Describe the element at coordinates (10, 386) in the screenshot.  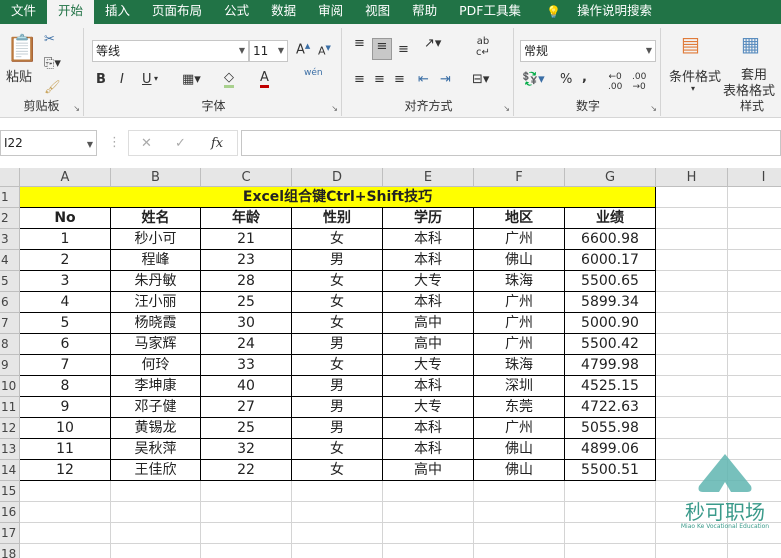
I see `row-header-10: 10` at that location.